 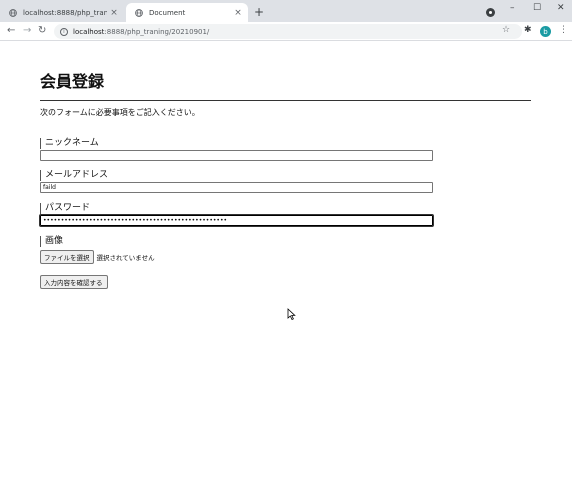 What do you see at coordinates (490, 12) in the screenshot?
I see `media-record-icon` at bounding box center [490, 12].